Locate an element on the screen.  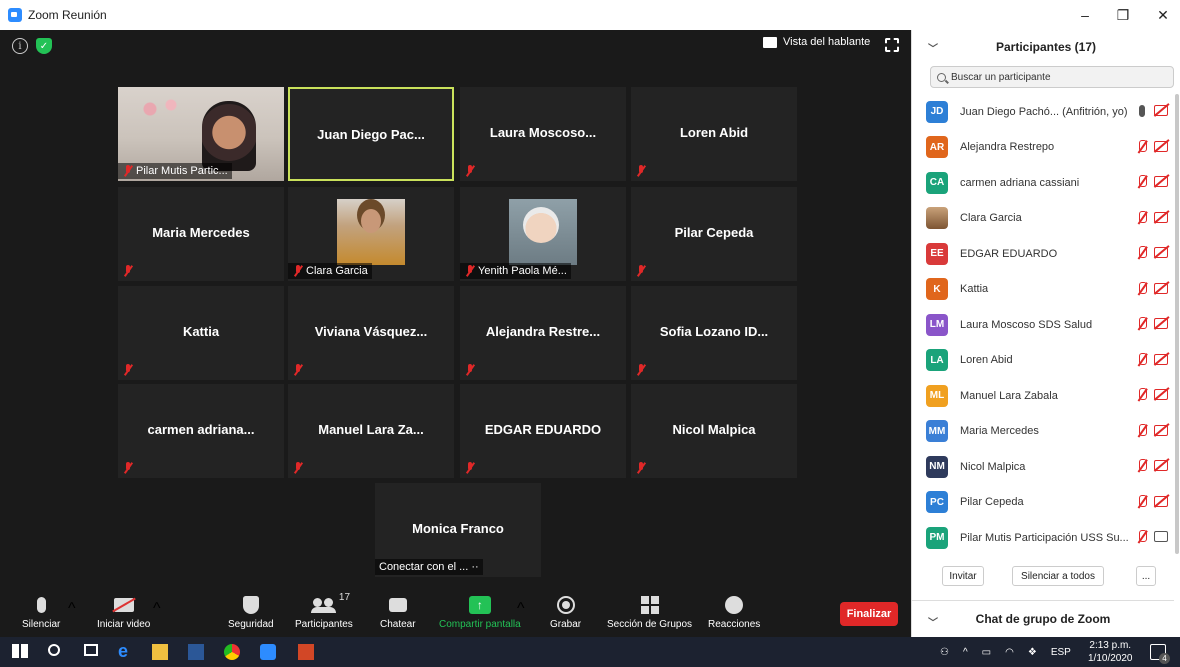
end-meeting-button: Finalizar is located at coordinates (869, 614).